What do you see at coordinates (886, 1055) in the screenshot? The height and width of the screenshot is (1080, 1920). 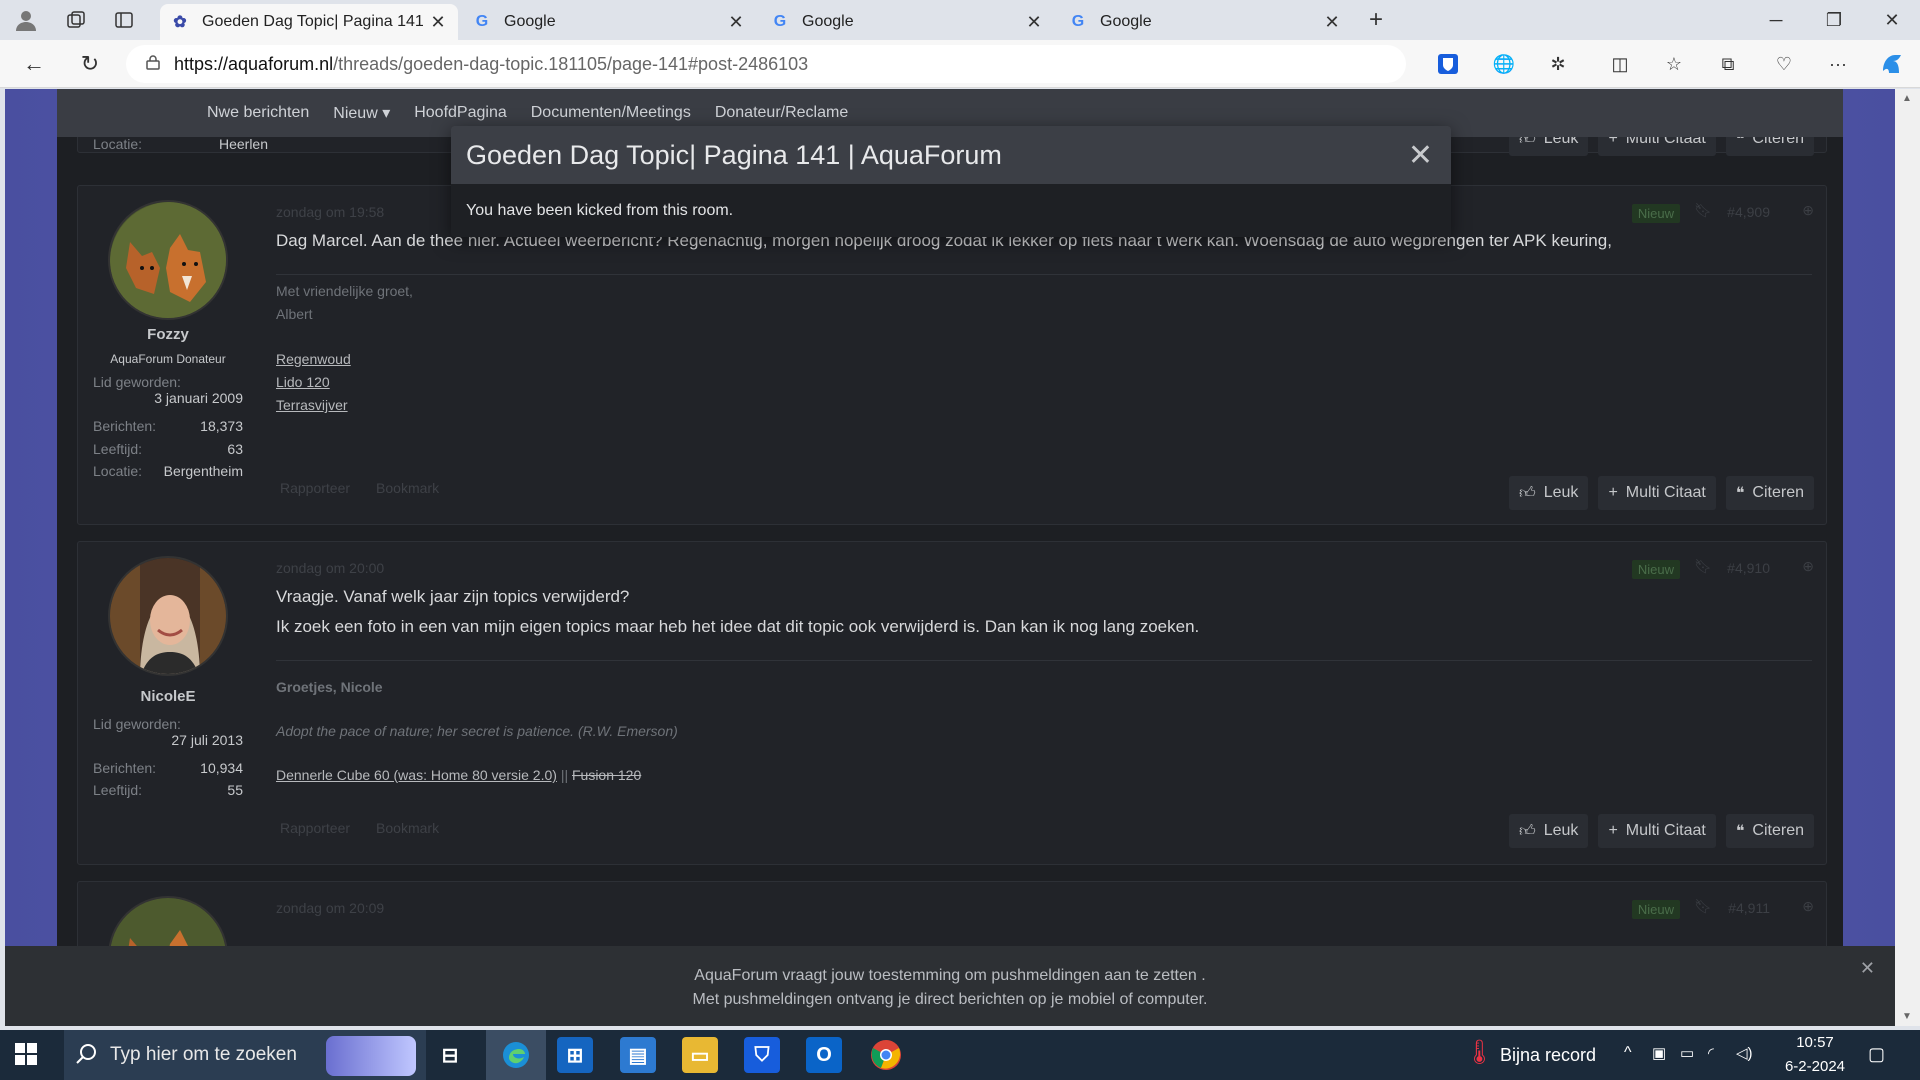 I see `chrome-icon` at bounding box center [886, 1055].